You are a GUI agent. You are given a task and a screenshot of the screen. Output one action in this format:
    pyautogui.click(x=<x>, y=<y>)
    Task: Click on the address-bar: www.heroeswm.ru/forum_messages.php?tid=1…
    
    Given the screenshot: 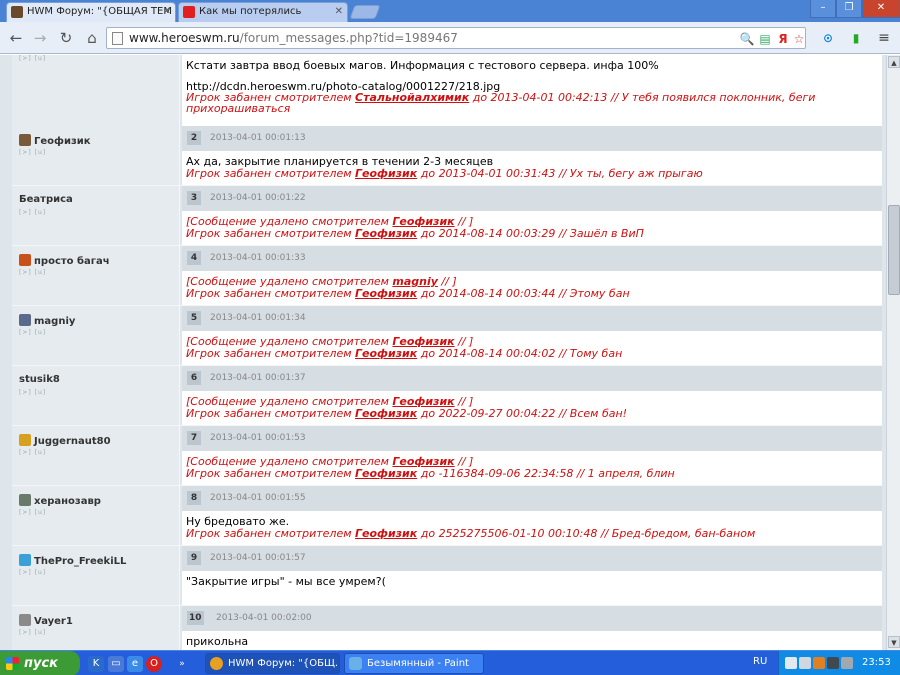 What is the action you would take?
    pyautogui.click(x=456, y=38)
    